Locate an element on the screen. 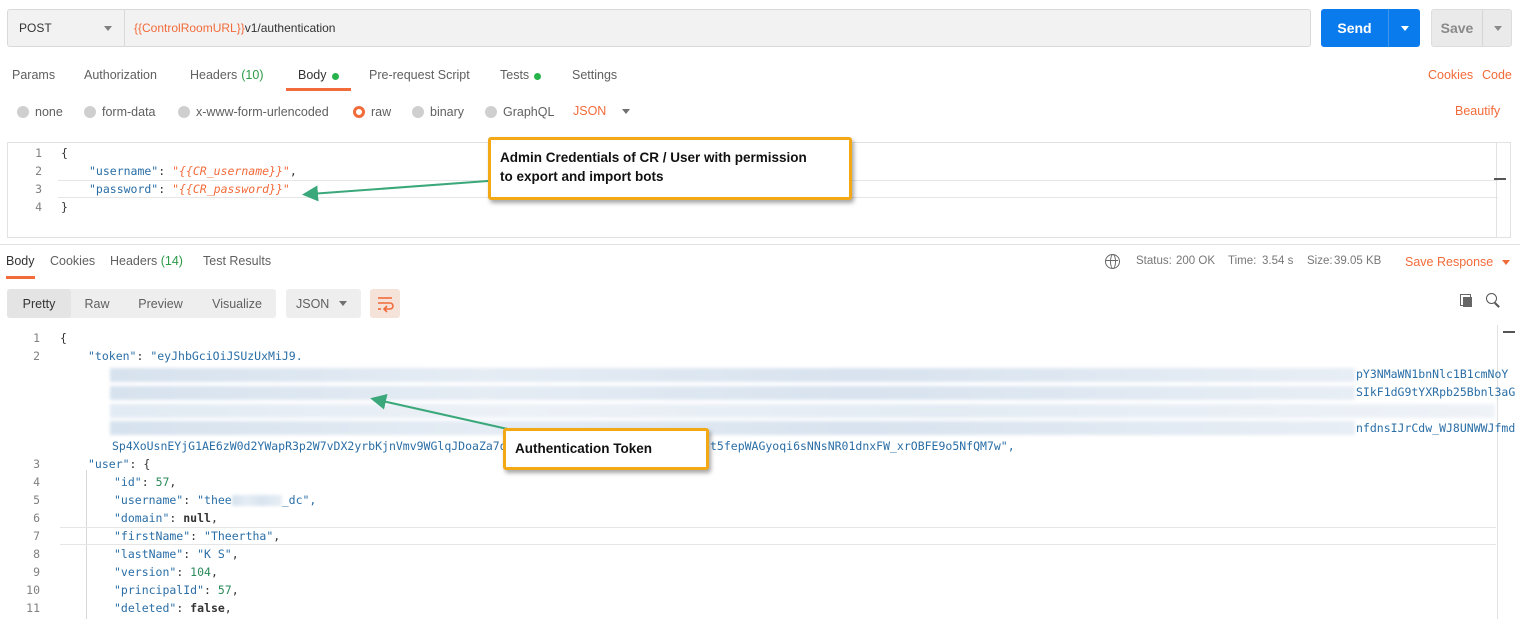  view-preview-button: Preview is located at coordinates (160, 303).